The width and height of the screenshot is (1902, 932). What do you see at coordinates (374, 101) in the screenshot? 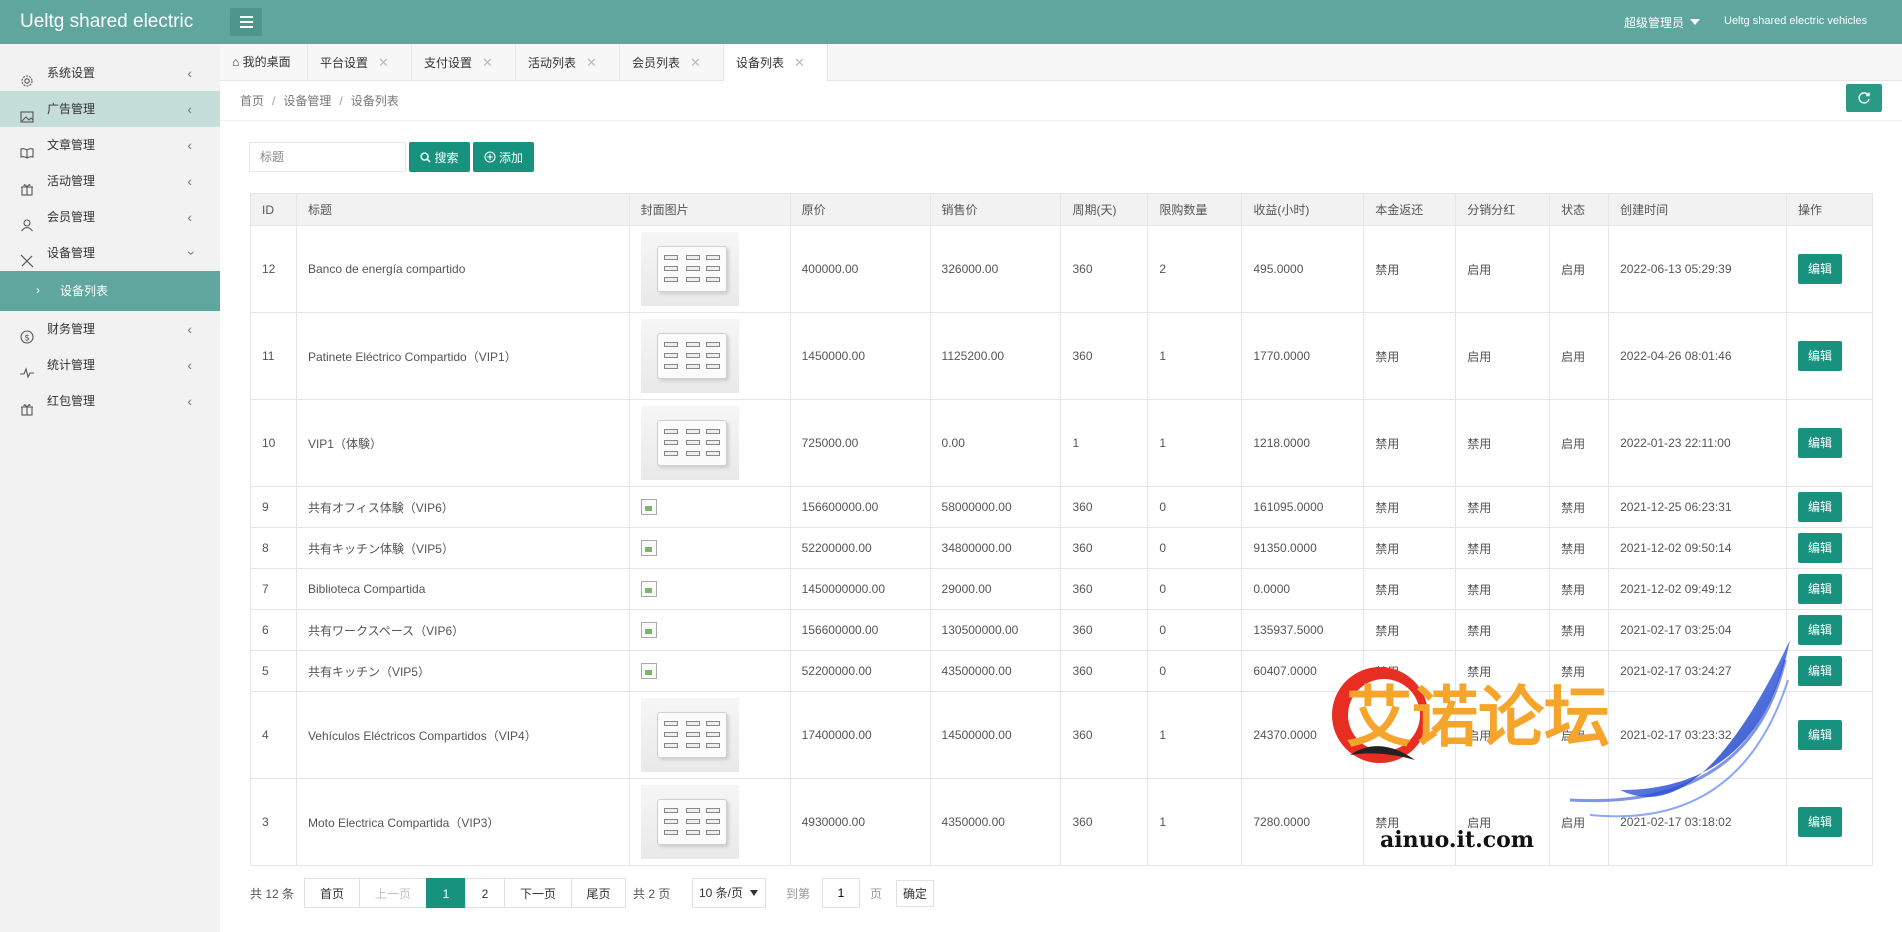
I see `breadcrumb-page: 设备列表` at bounding box center [374, 101].